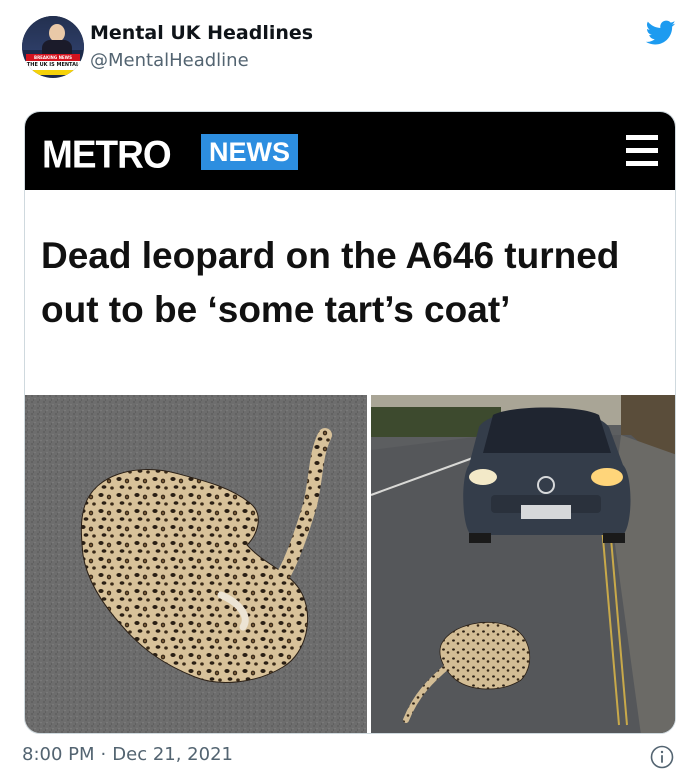  Describe the element at coordinates (249, 152) in the screenshot. I see `news-badge: NEWS` at that location.